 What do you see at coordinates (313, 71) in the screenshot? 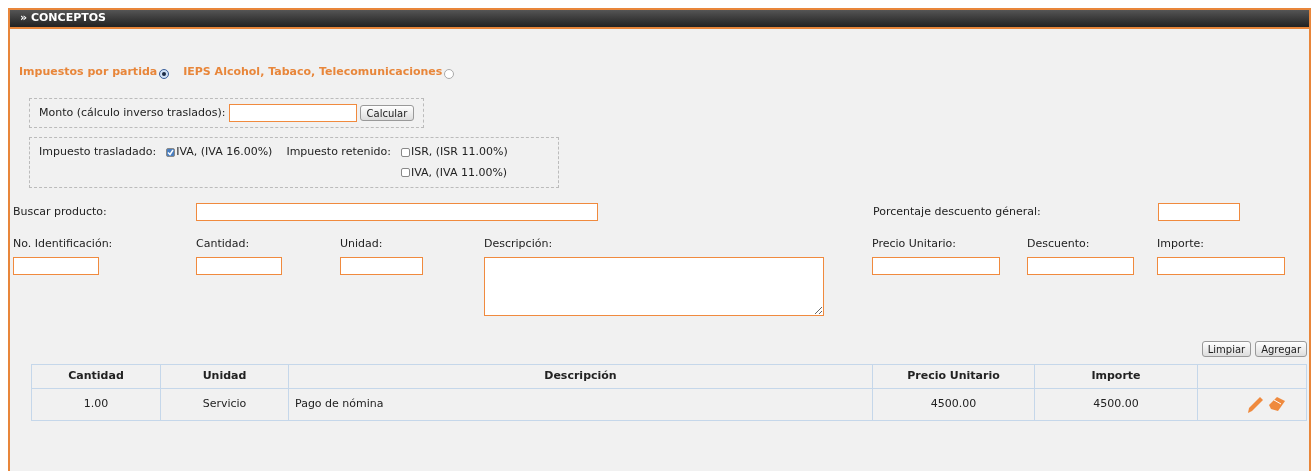
I see `option-label: IEPS Alcohol, Tabaco, Telecomunicaciones` at bounding box center [313, 71].